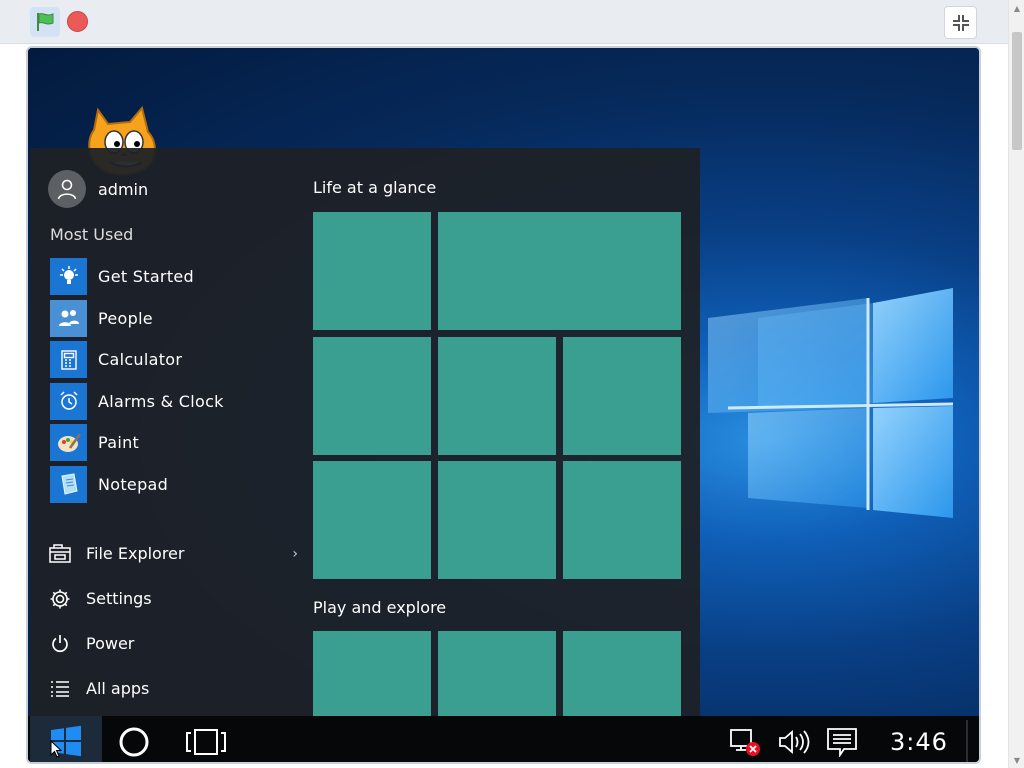 The height and width of the screenshot is (768, 1024). I want to click on taskbar: 3:46, so click(503, 739).